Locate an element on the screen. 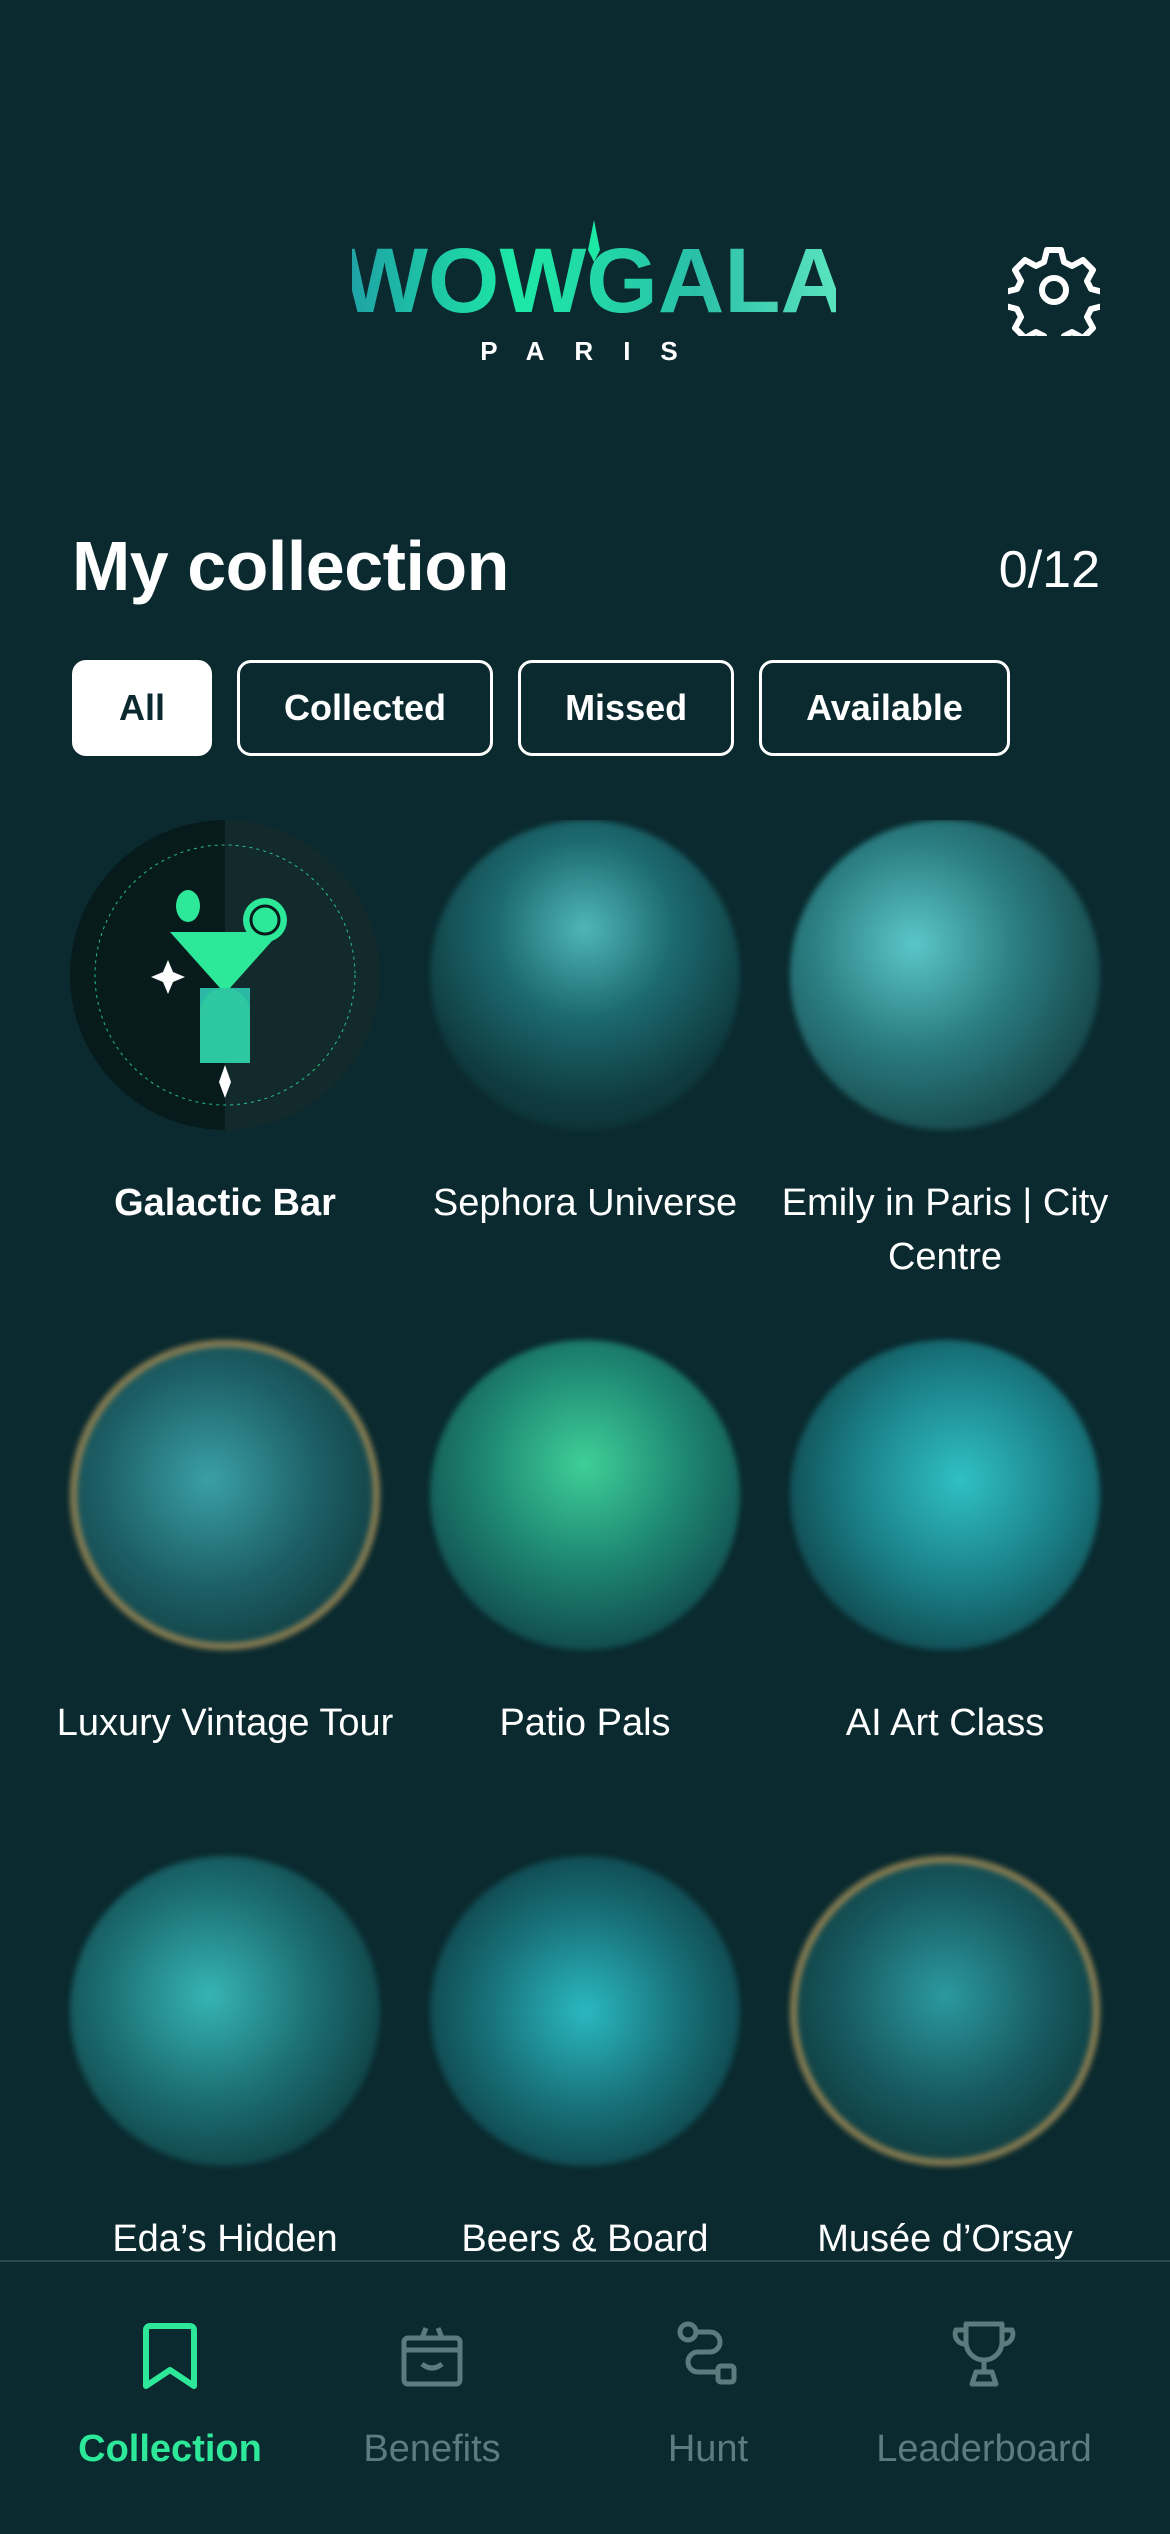 This screenshot has width=1170, height=2534. item-label: Eda’s Hidden is located at coordinates (225, 2239).